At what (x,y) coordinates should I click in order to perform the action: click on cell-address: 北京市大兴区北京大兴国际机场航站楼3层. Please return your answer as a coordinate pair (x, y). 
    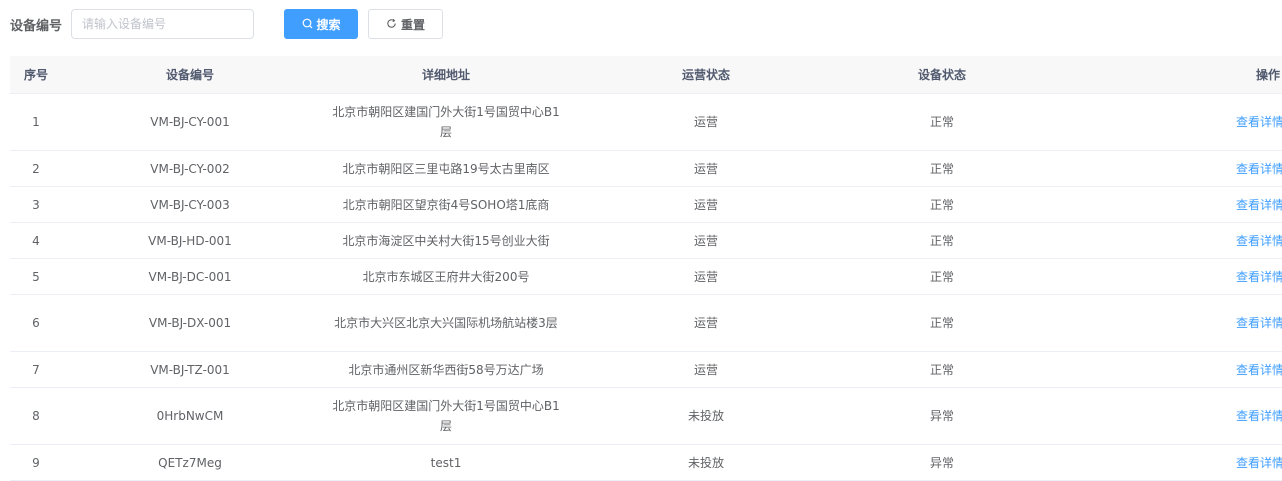
    Looking at the image, I should click on (446, 323).